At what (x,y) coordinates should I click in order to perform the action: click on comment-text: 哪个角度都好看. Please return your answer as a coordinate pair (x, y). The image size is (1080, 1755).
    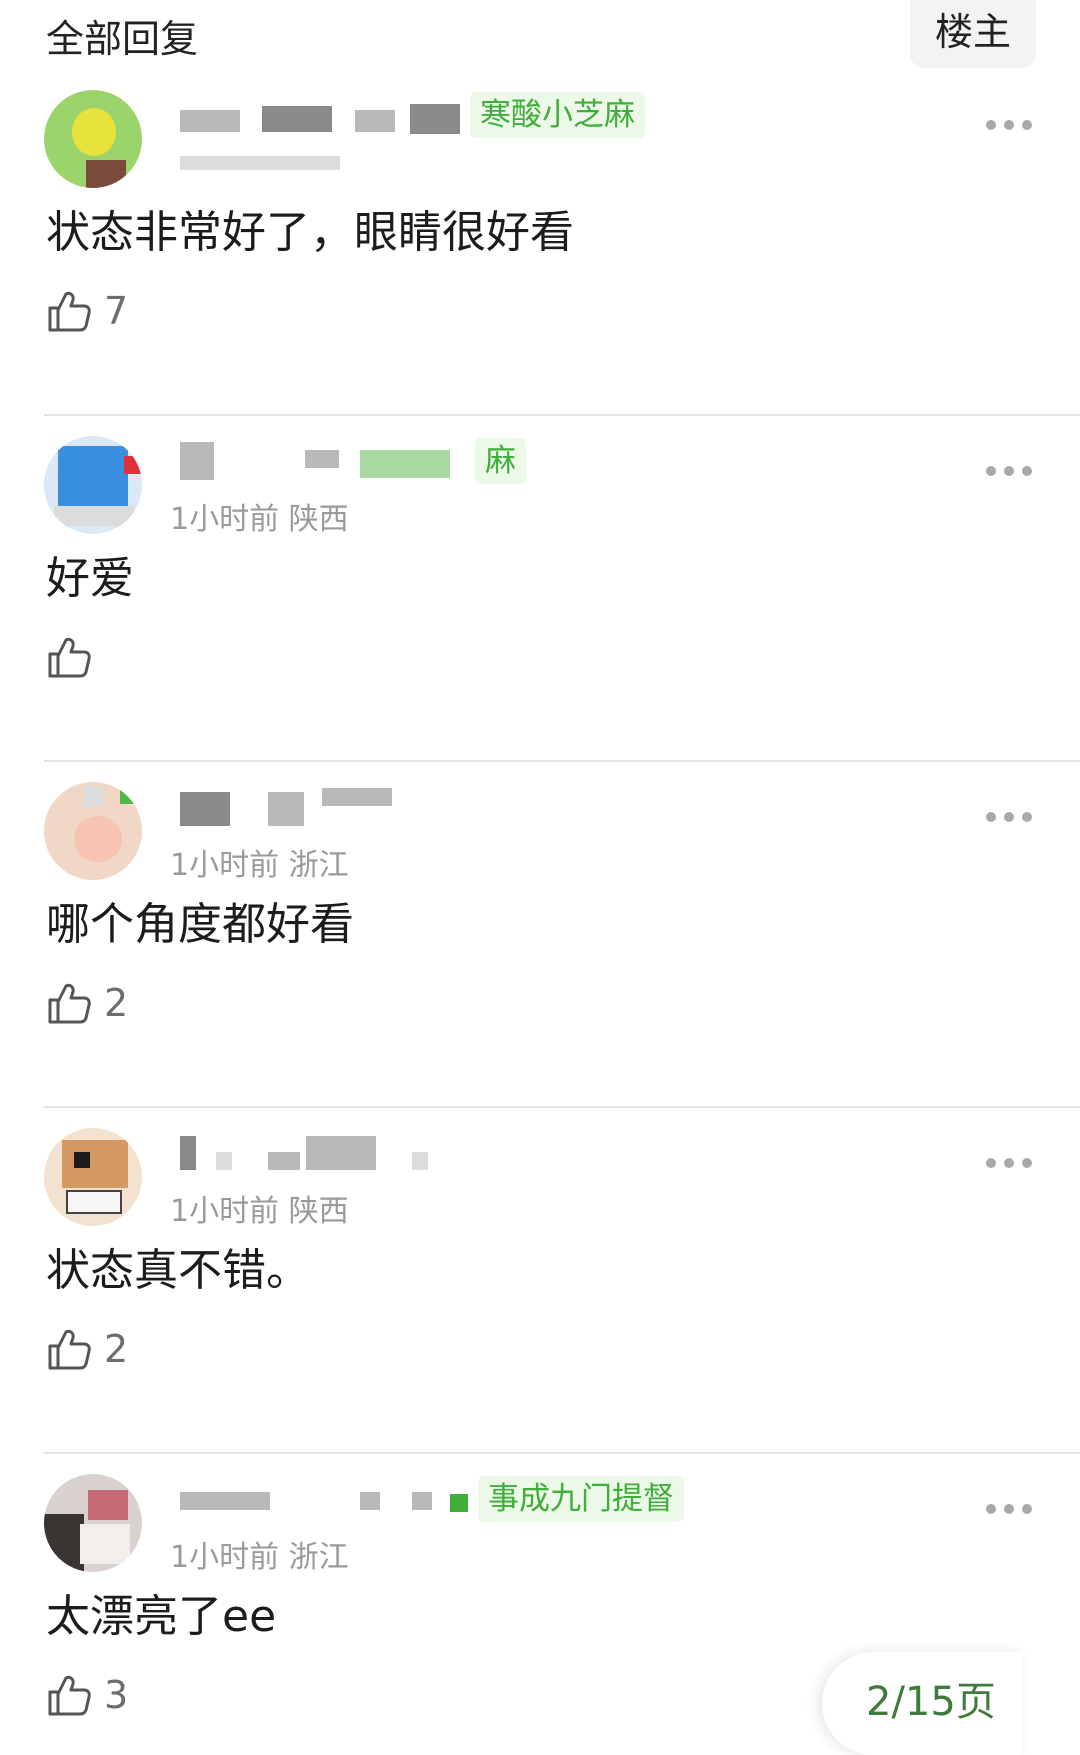
    Looking at the image, I should click on (200, 924).